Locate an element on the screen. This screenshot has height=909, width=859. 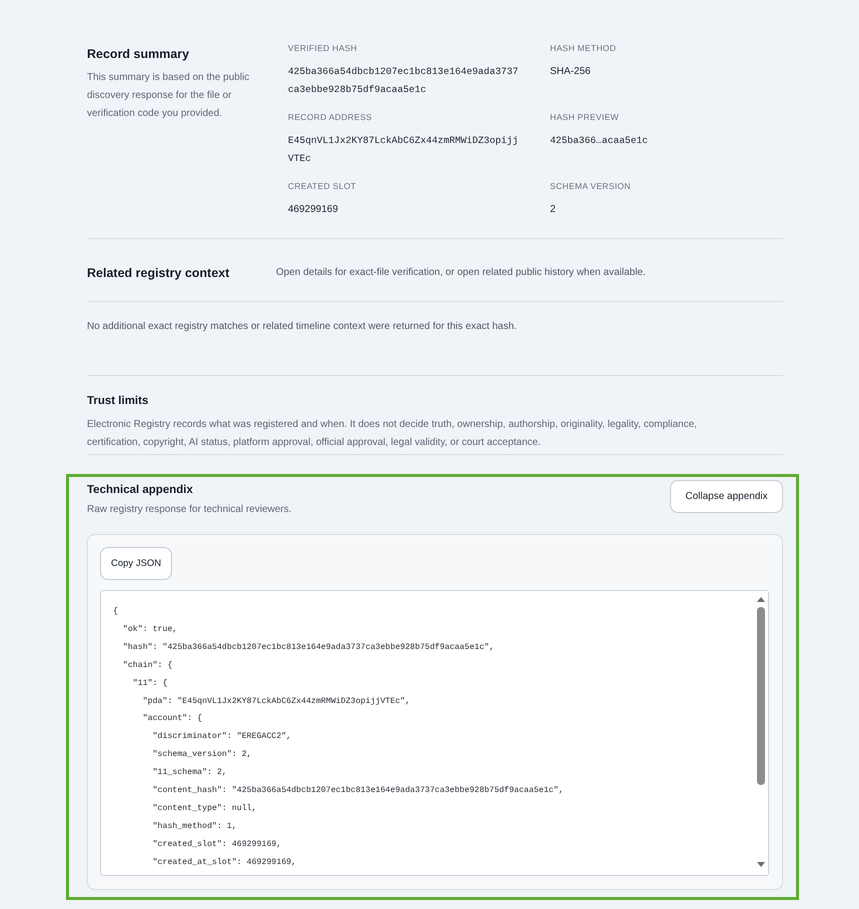
code-line: "hash": "425ba366a54dbcb1207ec1bc813e164e9ada3737ca3ebbe928b75df9acaa5e1c", is located at coordinates (309, 648).